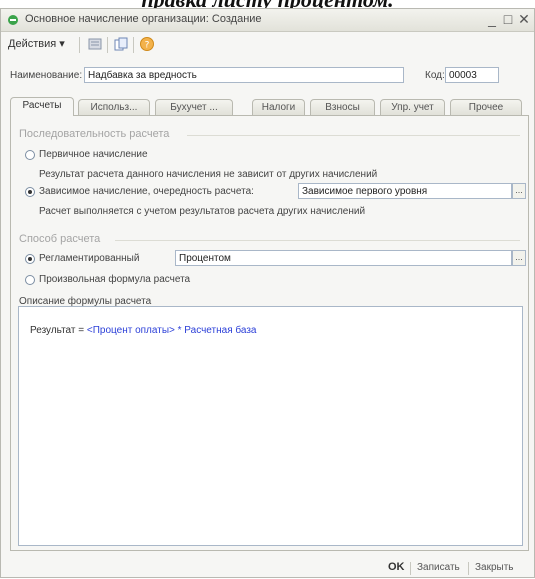 The image size is (535, 579). I want to click on bottom-button-bar: OK Записать Закрыть, so click(267, 568).